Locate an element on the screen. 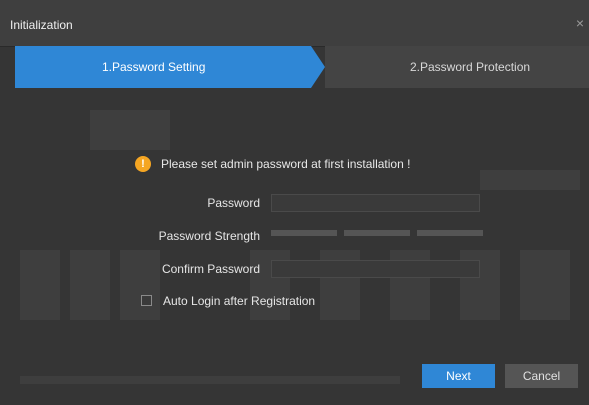 Image resolution: width=589 pixels, height=405 pixels. auto-login-label: Auto Login after Registration is located at coordinates (239, 301).